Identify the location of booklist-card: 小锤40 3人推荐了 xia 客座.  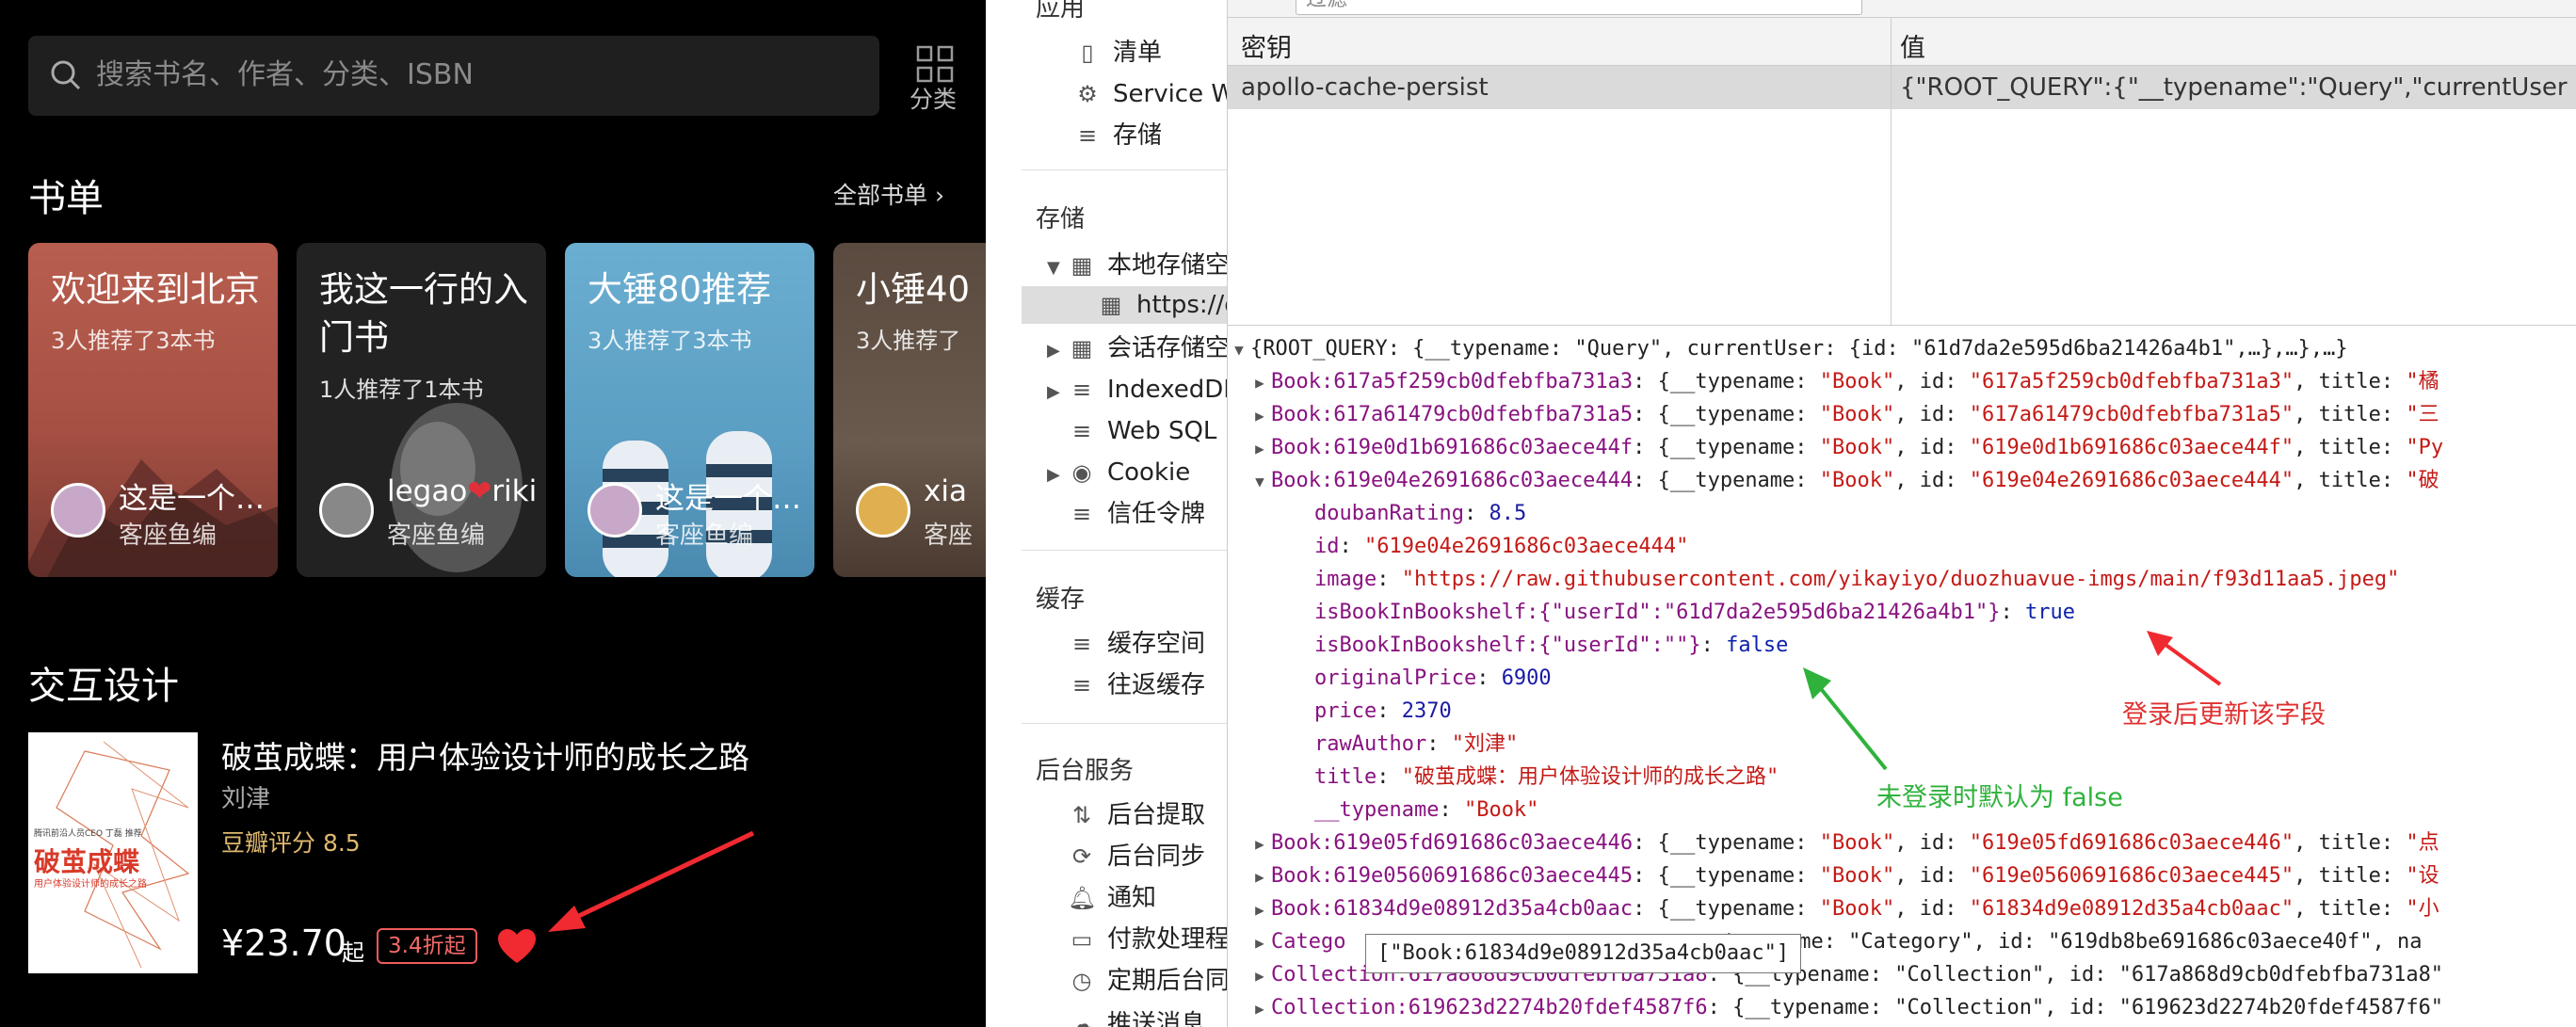
(909, 410).